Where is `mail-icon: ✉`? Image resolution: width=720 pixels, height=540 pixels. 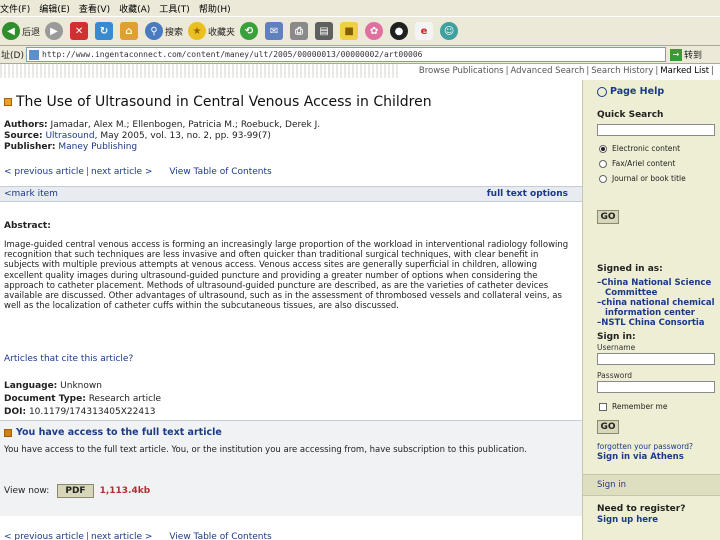
mail-icon: ✉ is located at coordinates (274, 31).